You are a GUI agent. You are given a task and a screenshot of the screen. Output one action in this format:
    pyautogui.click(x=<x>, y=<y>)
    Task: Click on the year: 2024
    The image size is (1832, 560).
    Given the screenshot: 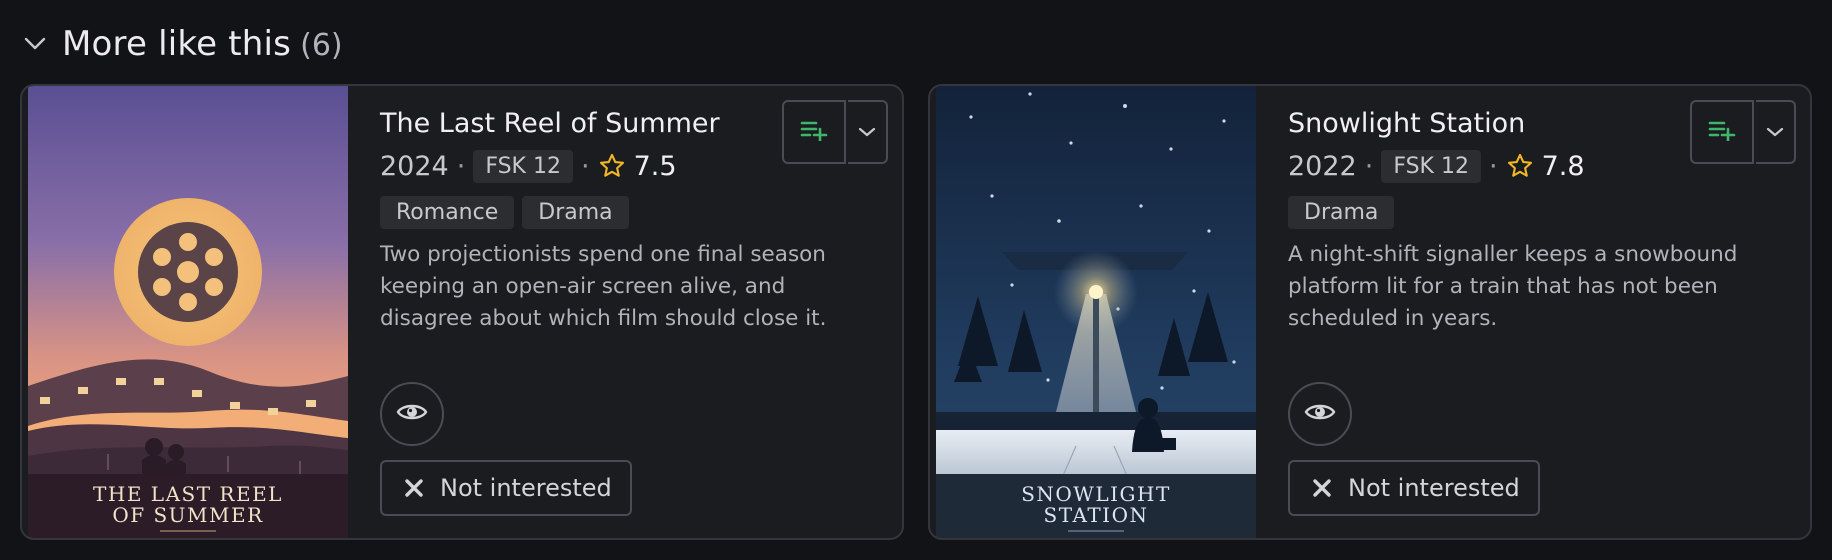 What is the action you would take?
    pyautogui.click(x=414, y=166)
    